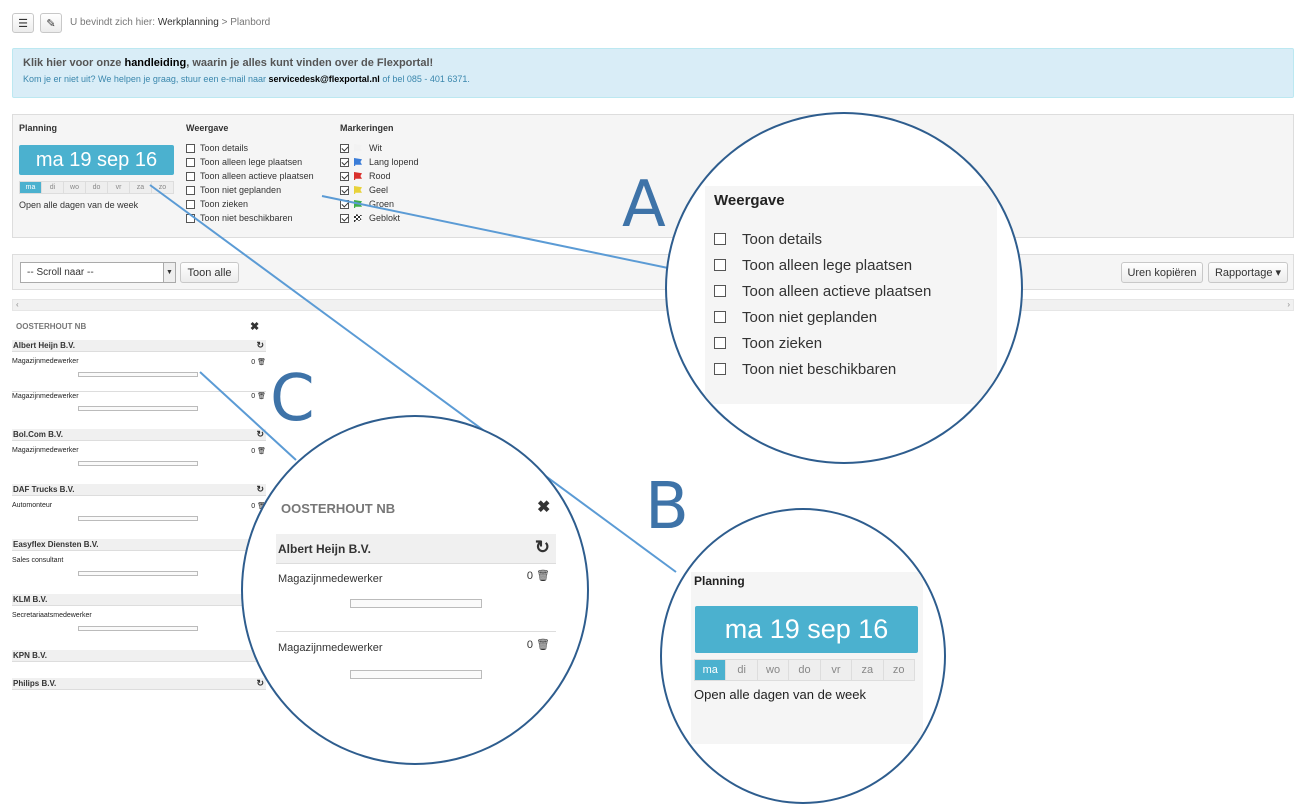 This screenshot has height=806, width=1302. I want to click on weergave-option-label: Toon details, so click(782, 239).